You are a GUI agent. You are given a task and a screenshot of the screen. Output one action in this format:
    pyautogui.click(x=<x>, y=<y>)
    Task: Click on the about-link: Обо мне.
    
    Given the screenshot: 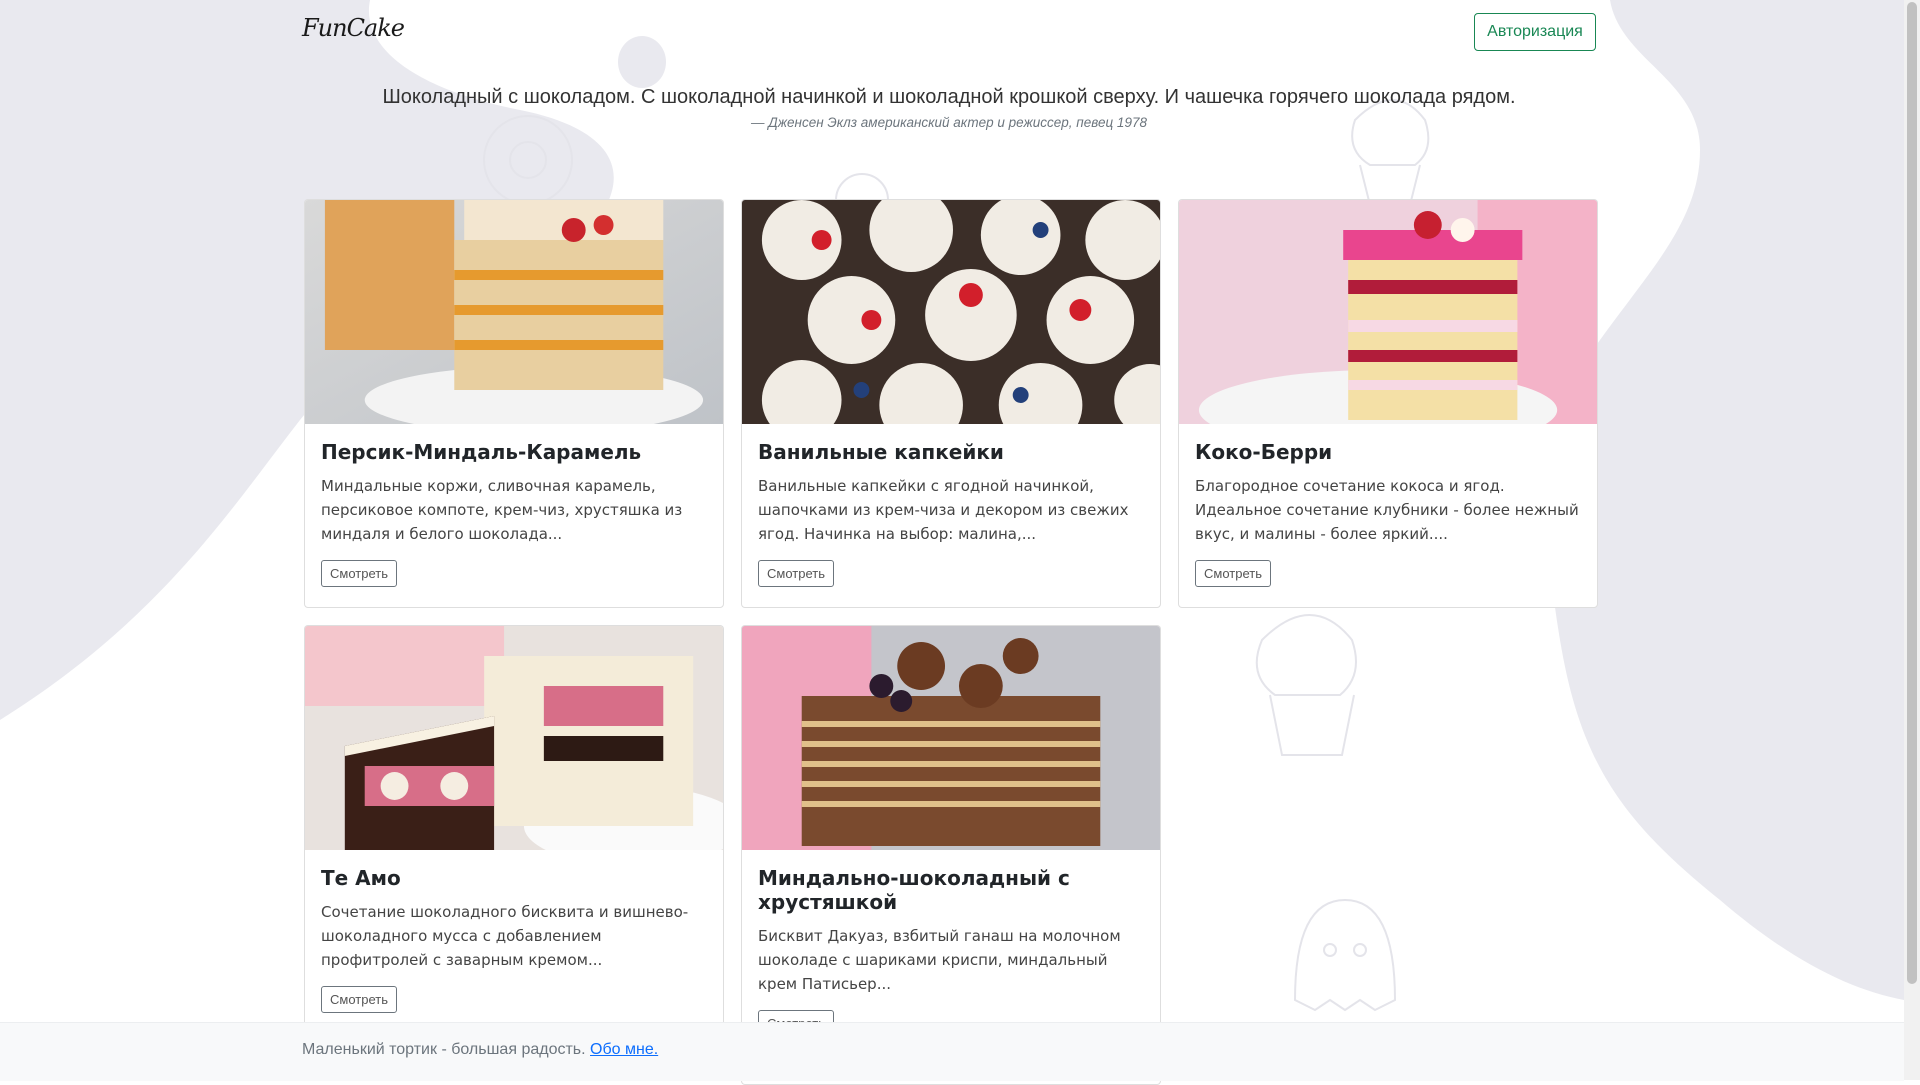 What is the action you would take?
    pyautogui.click(x=624, y=1049)
    